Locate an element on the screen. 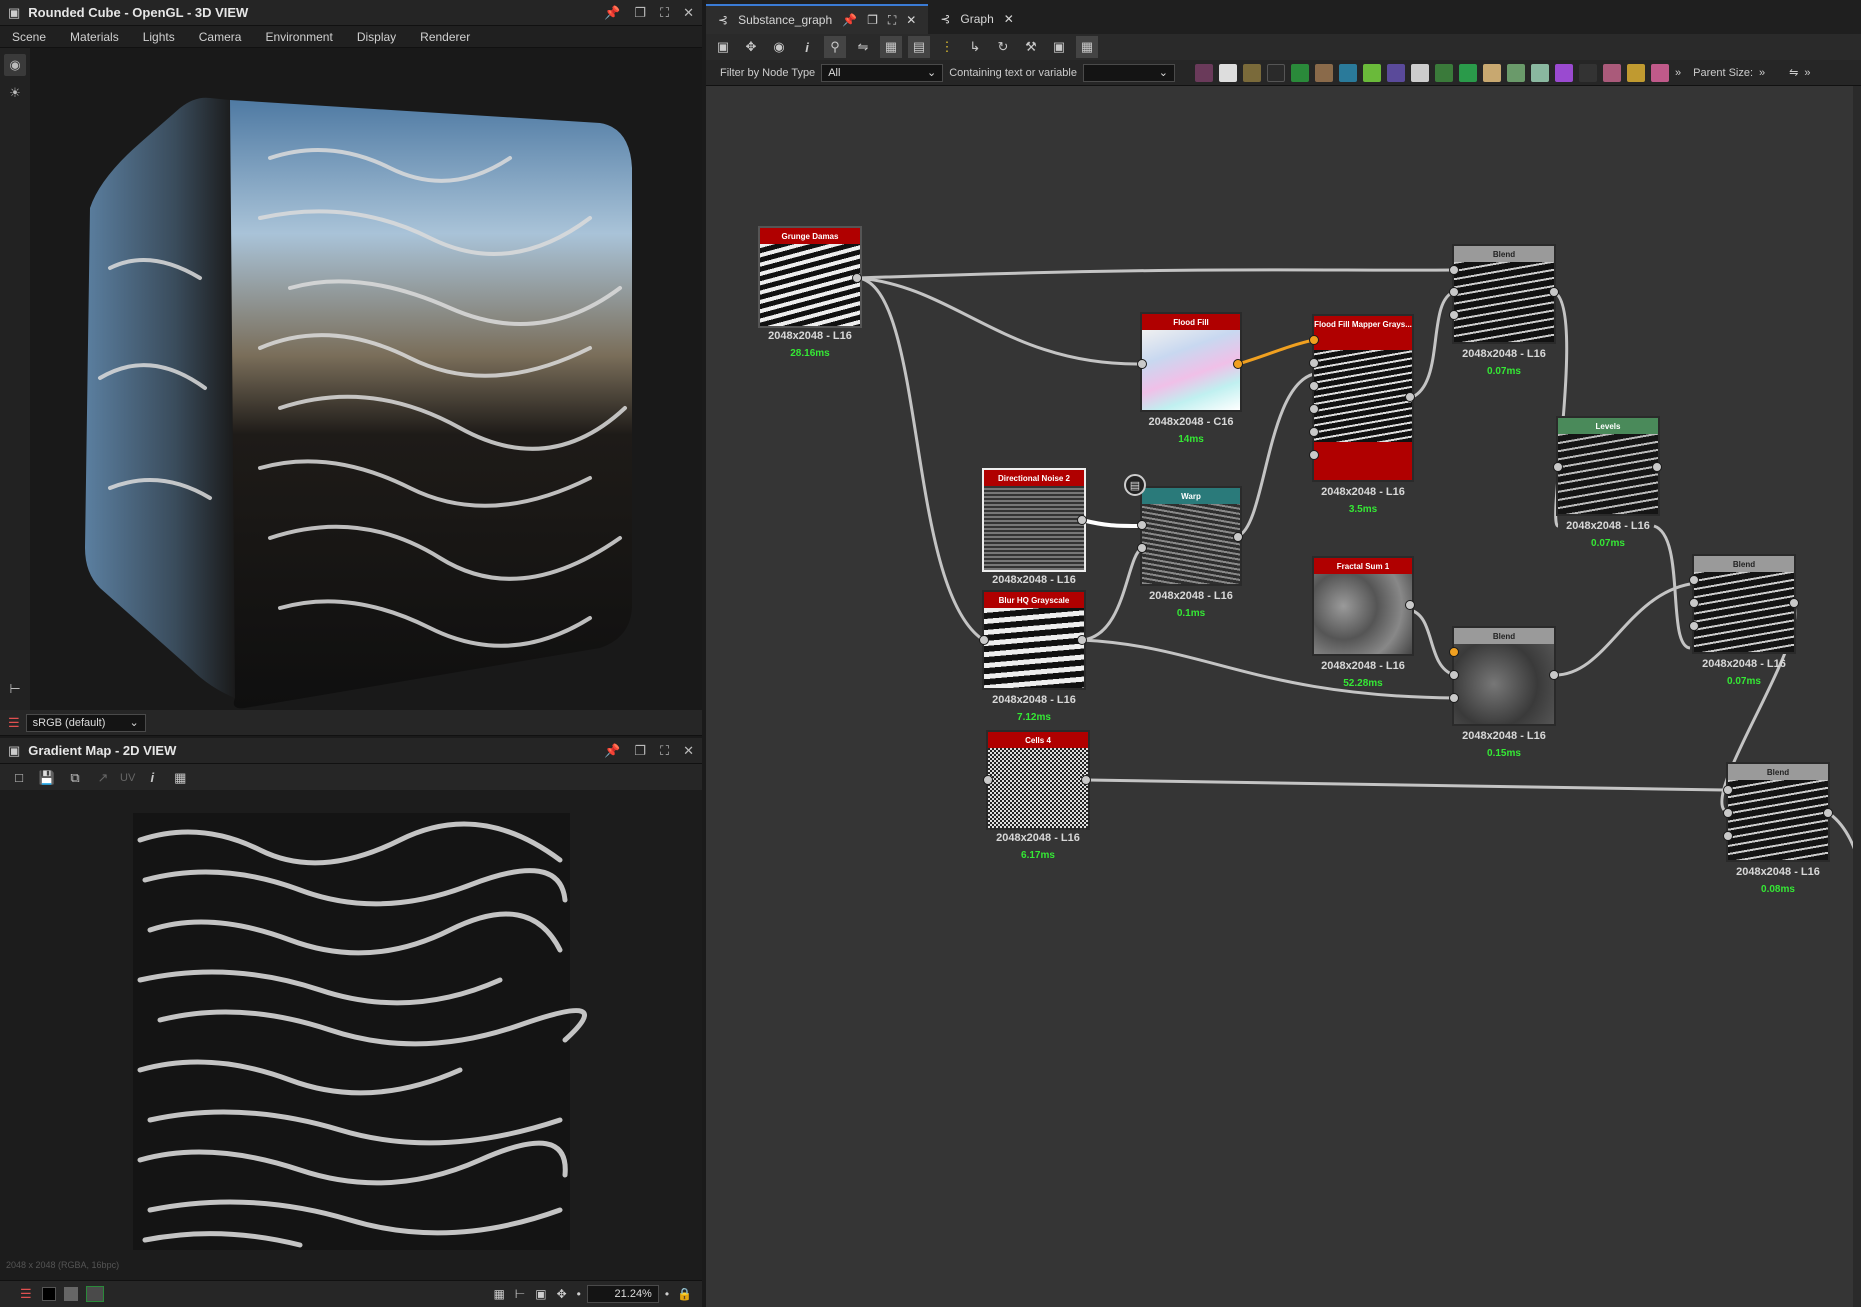  connect-icon: ↳ is located at coordinates (975, 47).